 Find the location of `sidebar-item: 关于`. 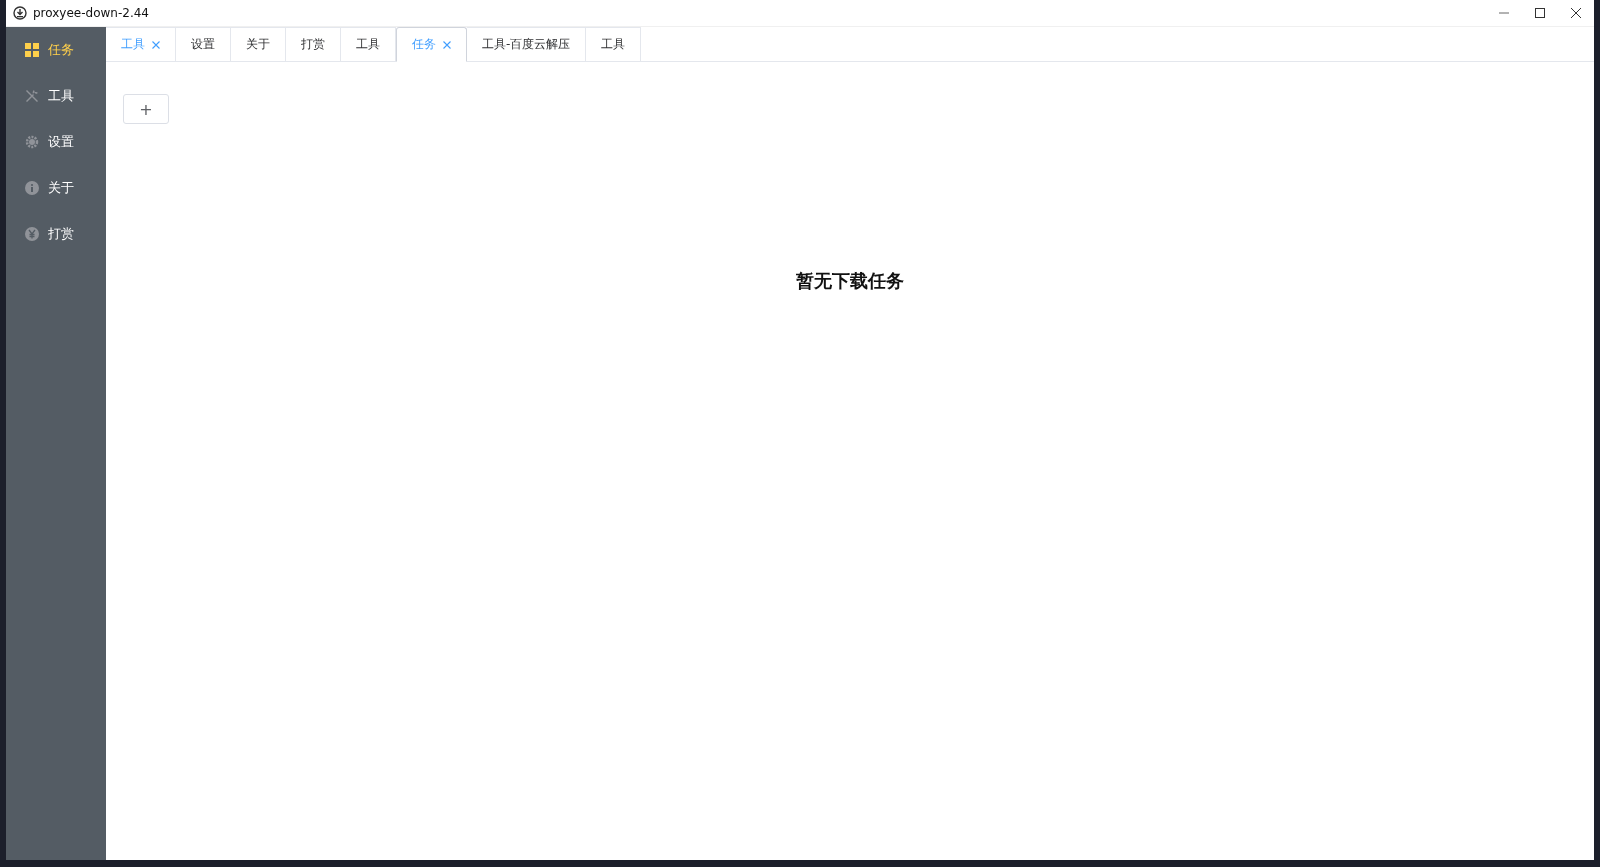

sidebar-item: 关于 is located at coordinates (56, 188).